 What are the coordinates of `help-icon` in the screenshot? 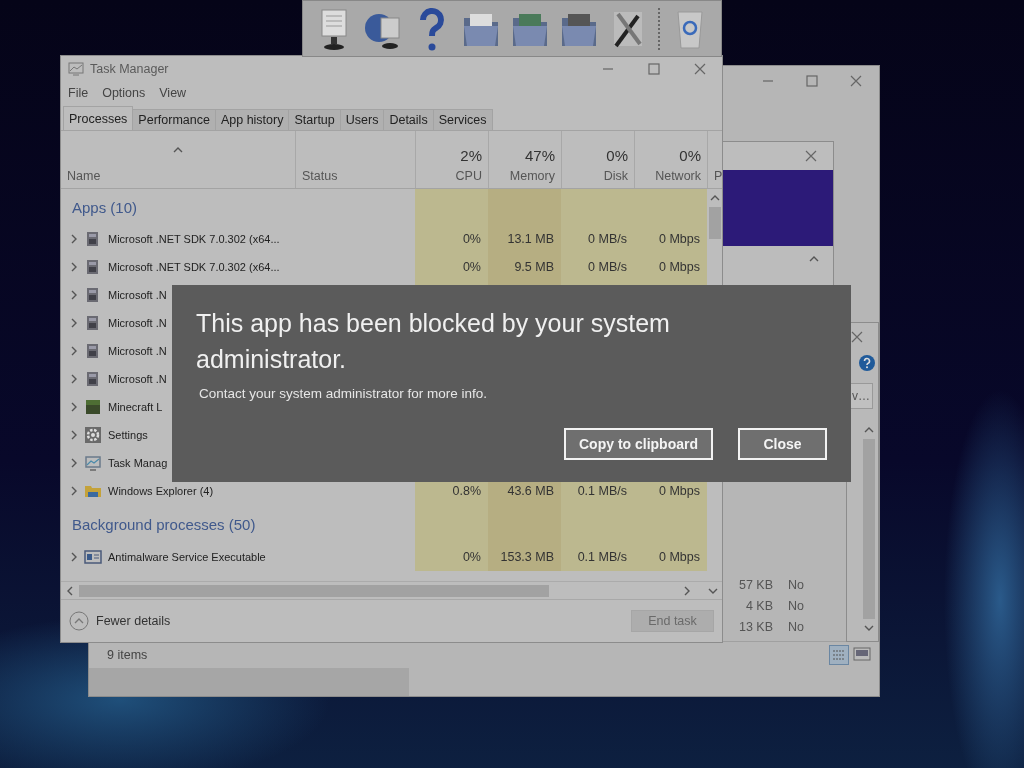 It's located at (867, 363).